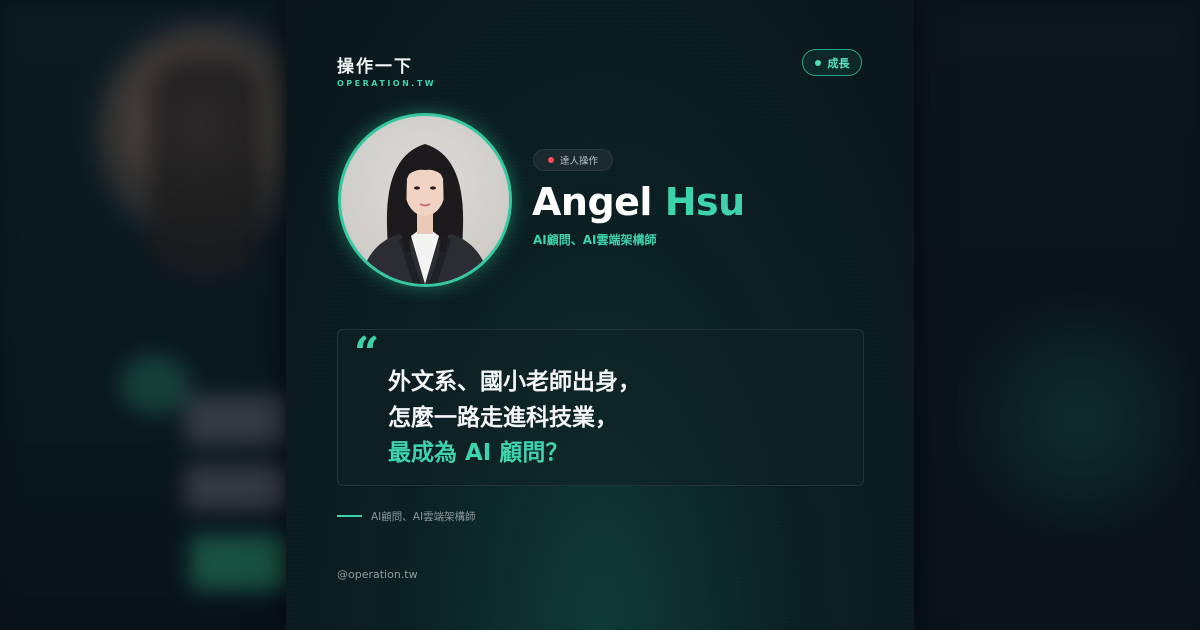 The width and height of the screenshot is (1200, 630). What do you see at coordinates (377, 574) in the screenshot?
I see `social-handle: @operation.tw` at bounding box center [377, 574].